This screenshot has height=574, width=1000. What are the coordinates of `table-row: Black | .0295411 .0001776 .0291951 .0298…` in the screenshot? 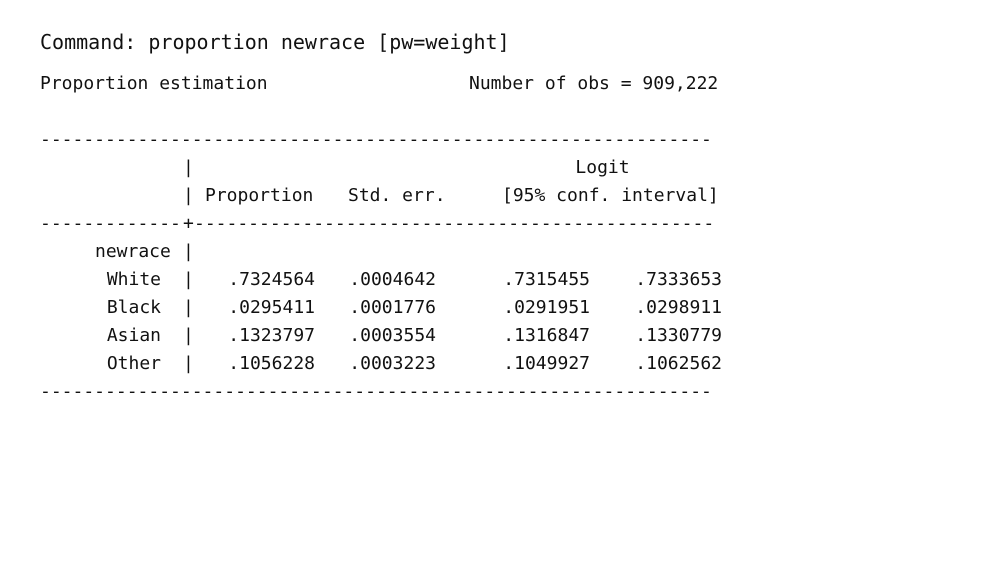 It's located at (490, 308).